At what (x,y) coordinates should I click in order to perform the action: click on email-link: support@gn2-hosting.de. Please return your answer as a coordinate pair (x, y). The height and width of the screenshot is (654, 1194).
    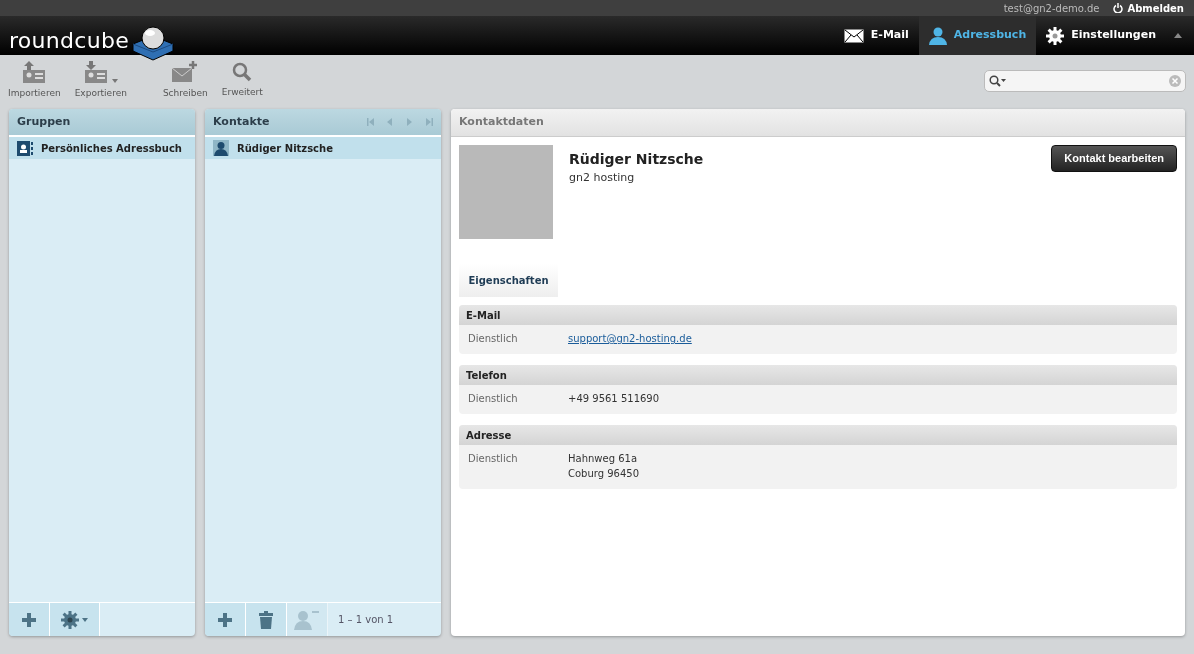
    Looking at the image, I should click on (630, 338).